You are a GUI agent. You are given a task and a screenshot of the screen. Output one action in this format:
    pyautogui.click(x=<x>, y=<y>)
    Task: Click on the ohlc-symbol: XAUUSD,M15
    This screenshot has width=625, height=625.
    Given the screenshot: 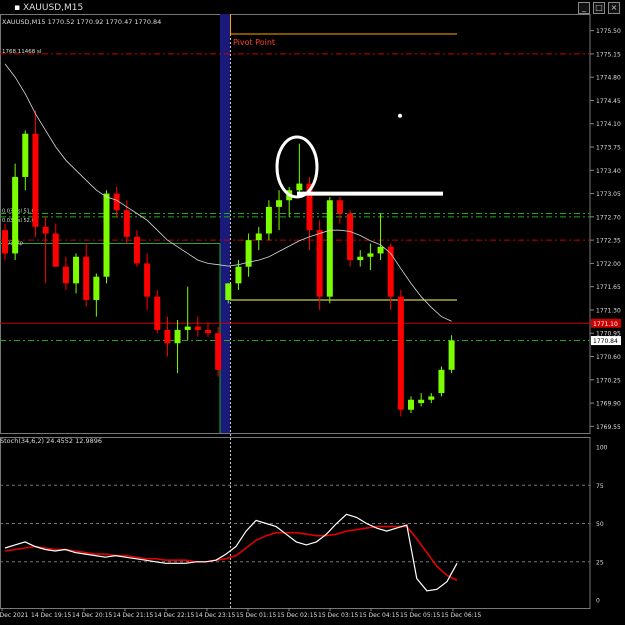 What is the action you would take?
    pyautogui.click(x=24, y=22)
    